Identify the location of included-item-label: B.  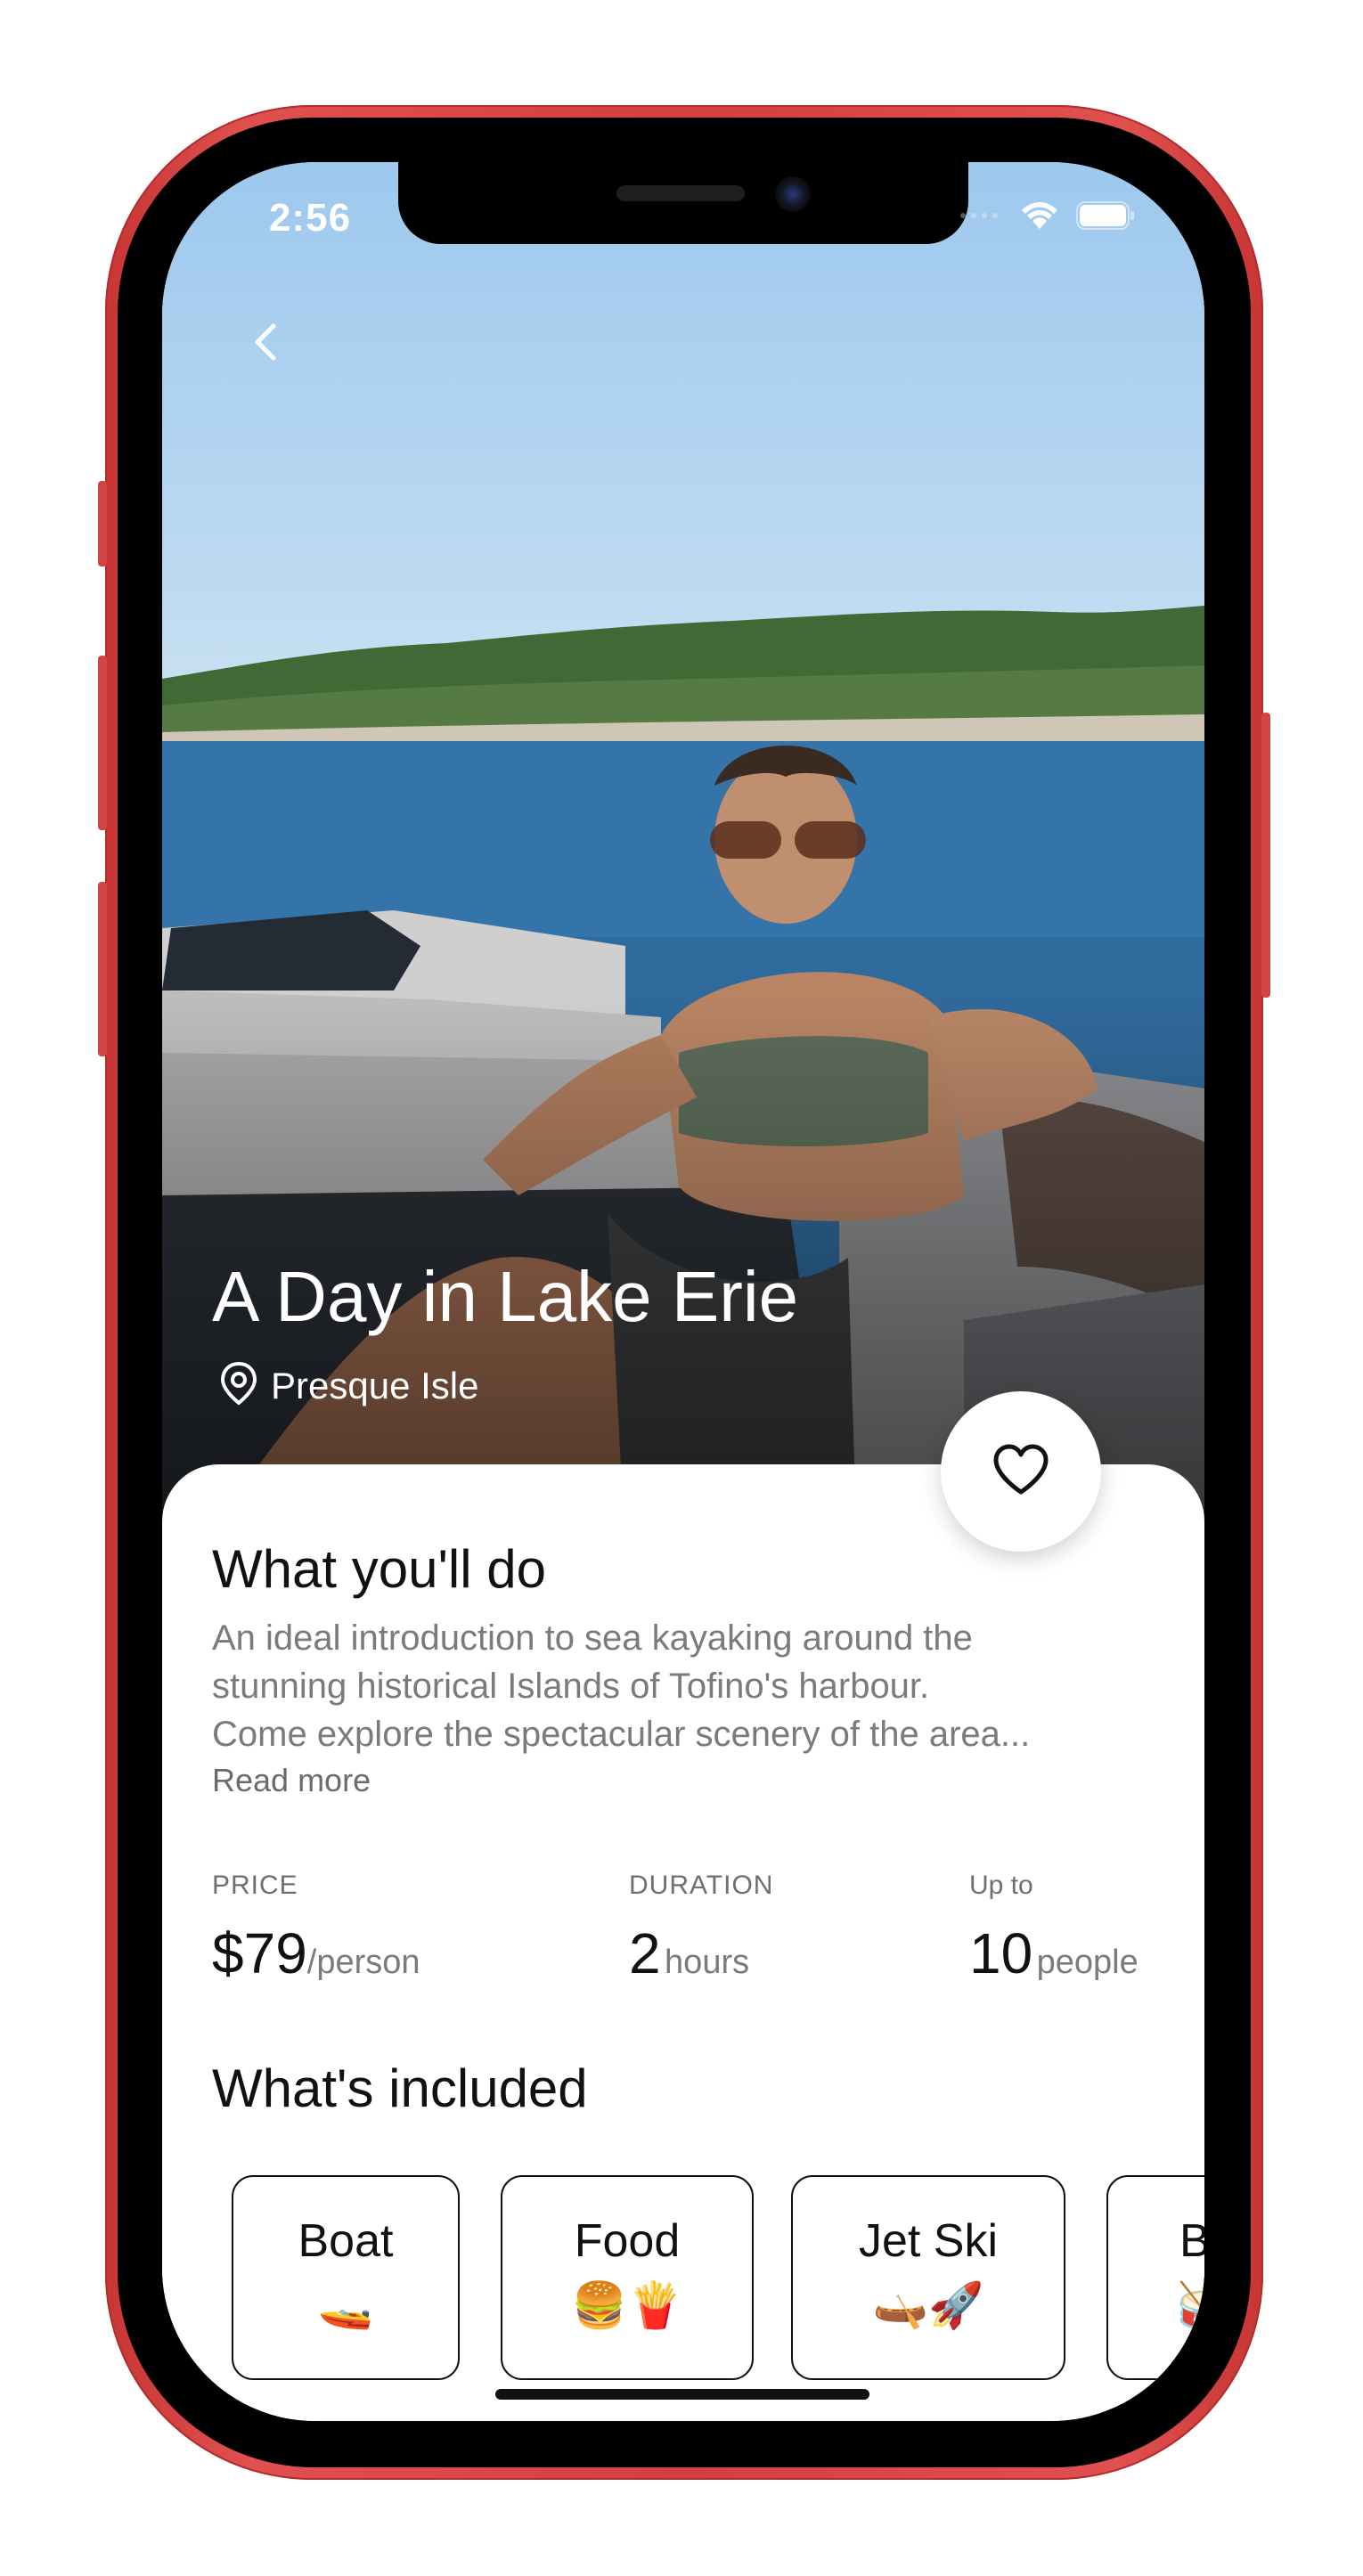
(1191, 2241).